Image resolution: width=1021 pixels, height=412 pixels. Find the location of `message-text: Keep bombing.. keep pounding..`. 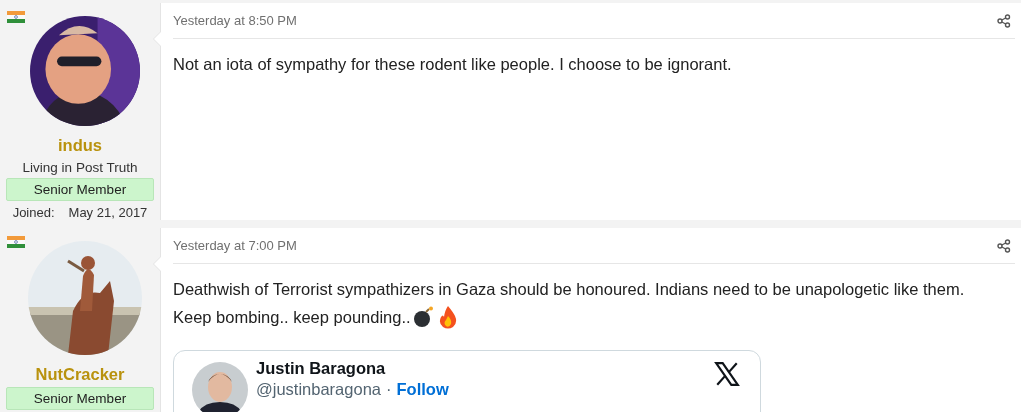

message-text: Keep bombing.. keep pounding.. is located at coordinates (292, 317).